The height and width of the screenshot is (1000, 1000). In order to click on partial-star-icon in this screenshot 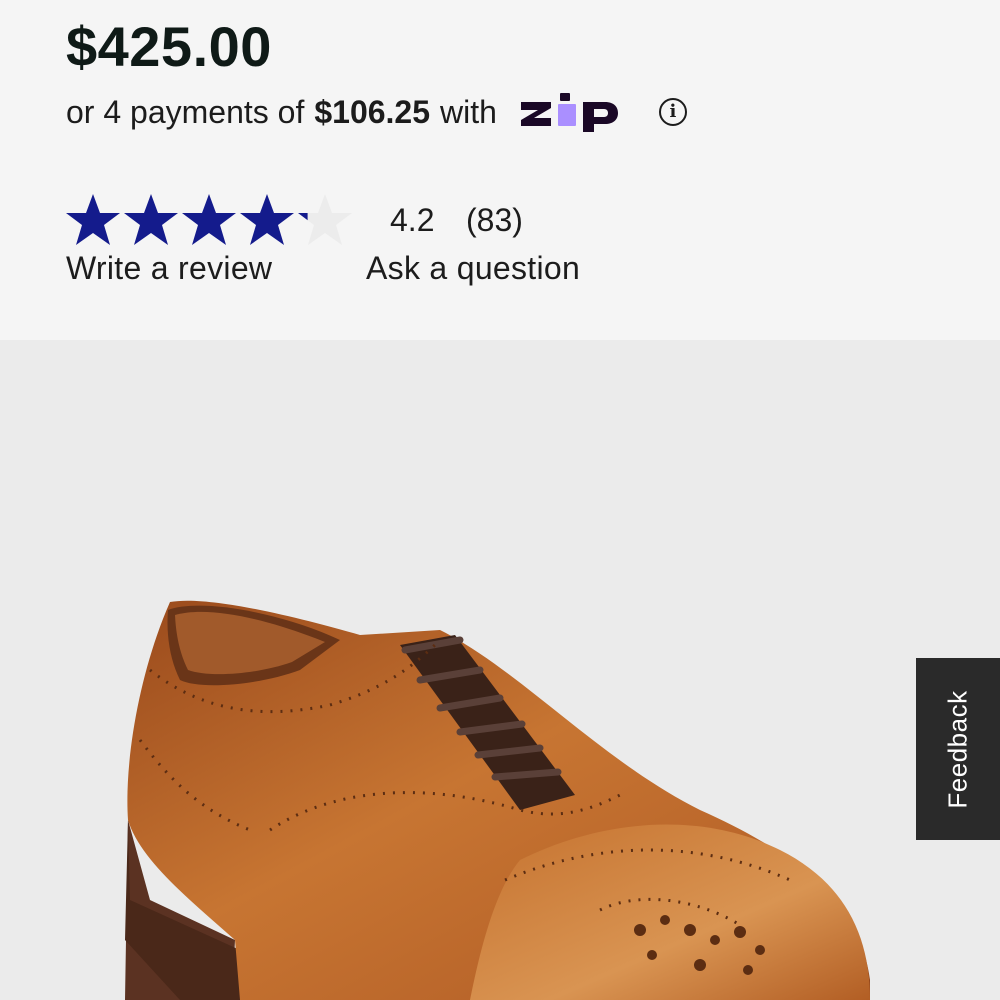, I will do `click(325, 219)`.